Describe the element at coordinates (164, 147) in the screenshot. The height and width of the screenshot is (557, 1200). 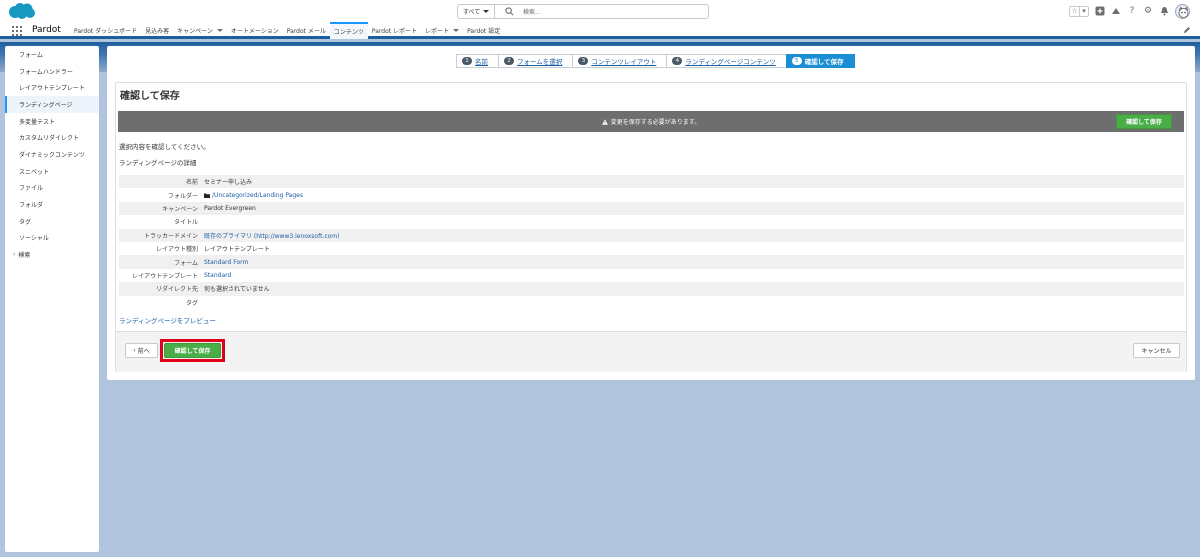
I see `intro-text: 選択内容を確認してください。` at that location.